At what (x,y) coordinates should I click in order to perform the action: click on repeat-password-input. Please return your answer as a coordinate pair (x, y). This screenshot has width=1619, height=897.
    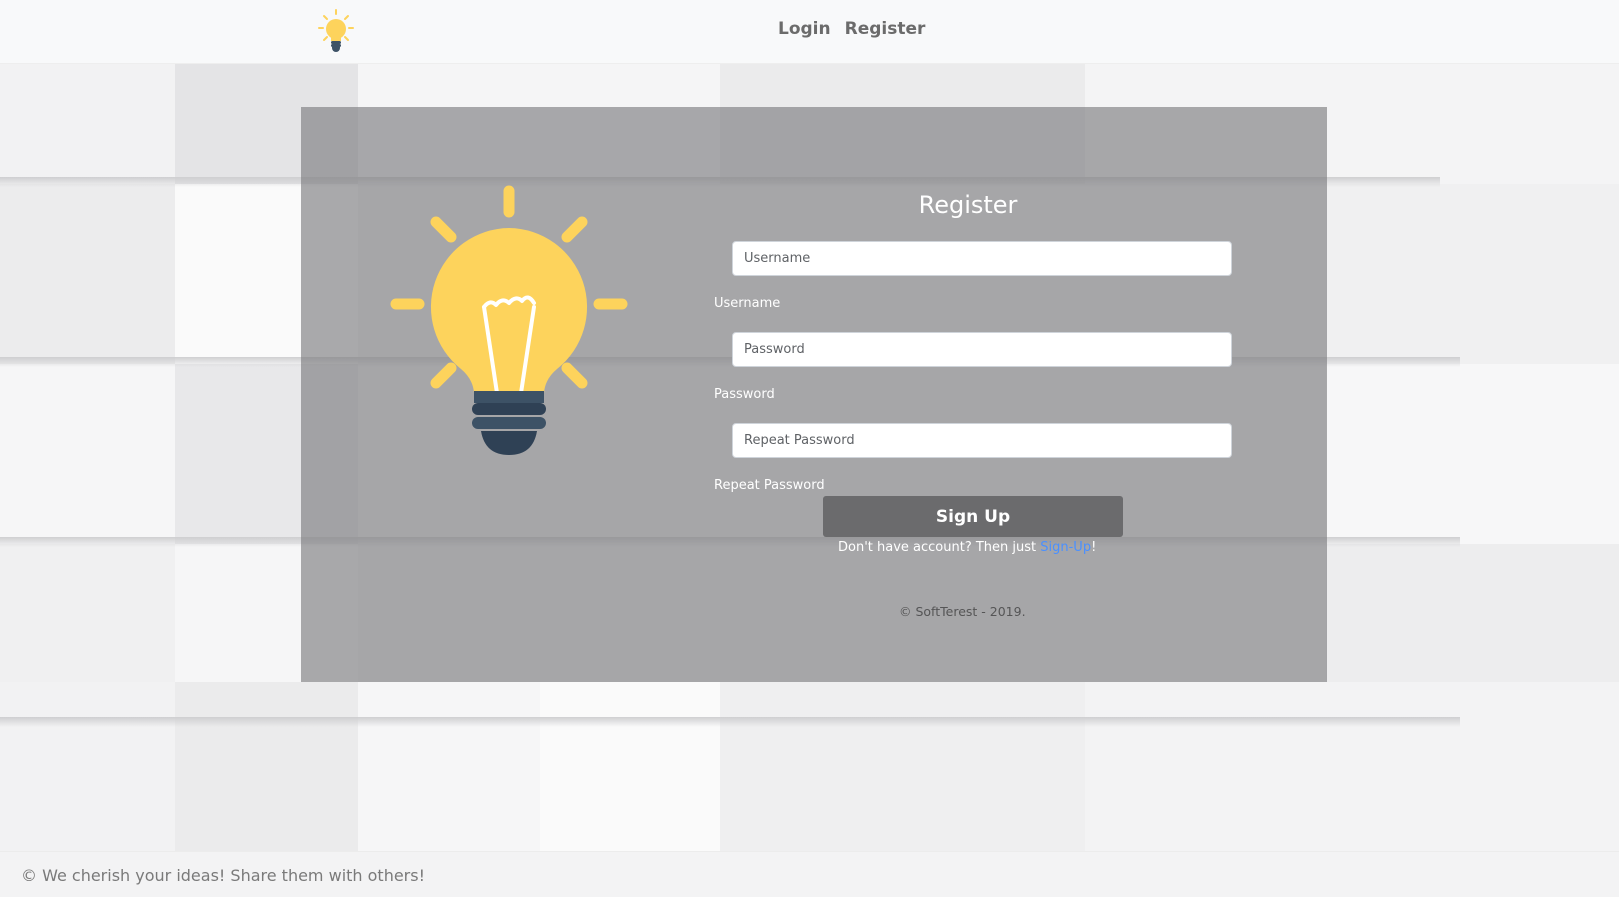
    Looking at the image, I should click on (982, 440).